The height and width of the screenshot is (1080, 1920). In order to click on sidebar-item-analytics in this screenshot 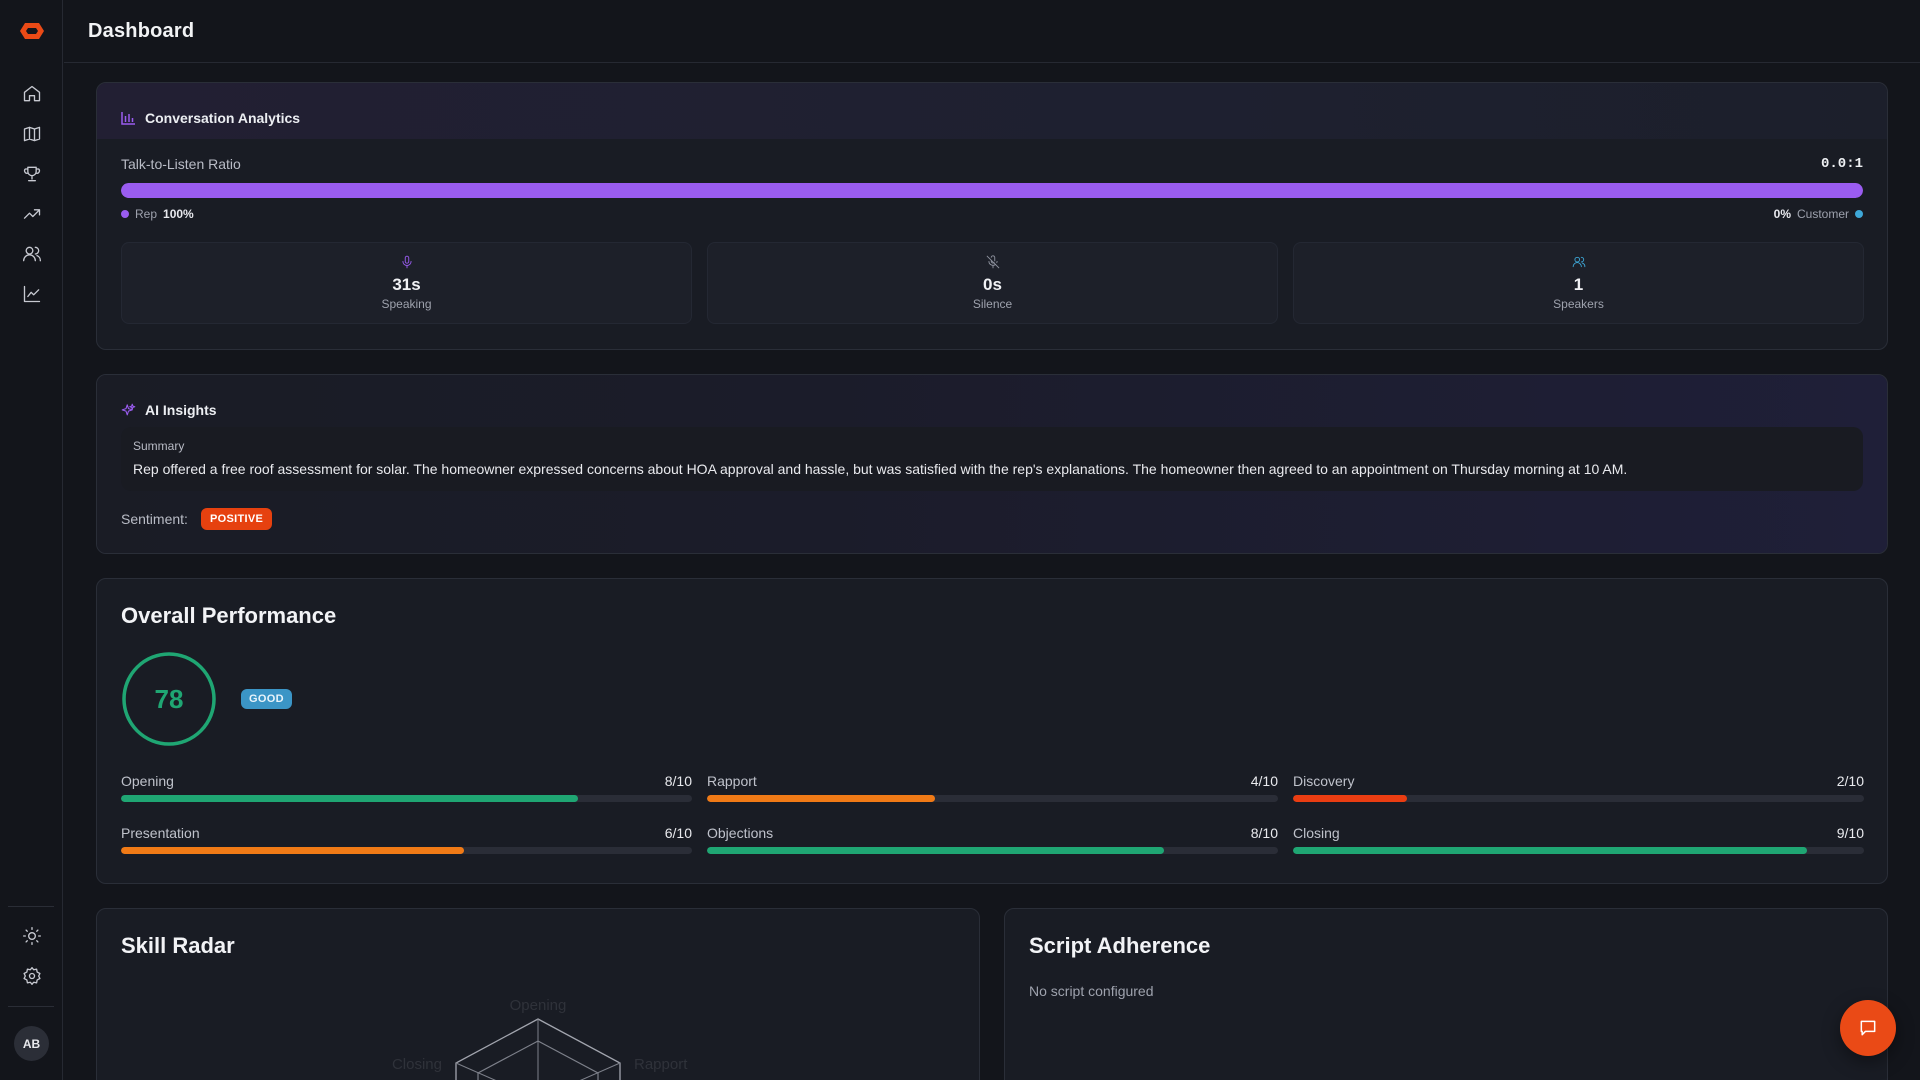, I will do `click(31, 294)`.